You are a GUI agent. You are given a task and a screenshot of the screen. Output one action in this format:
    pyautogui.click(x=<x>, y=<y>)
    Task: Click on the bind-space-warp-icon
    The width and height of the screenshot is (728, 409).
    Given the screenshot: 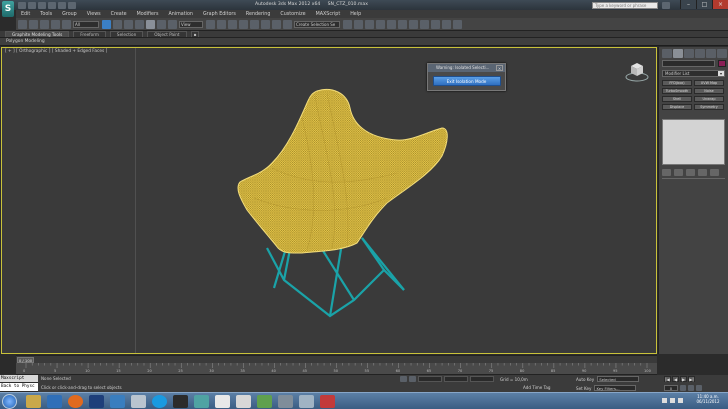 What is the action you would take?
    pyautogui.click(x=66, y=24)
    